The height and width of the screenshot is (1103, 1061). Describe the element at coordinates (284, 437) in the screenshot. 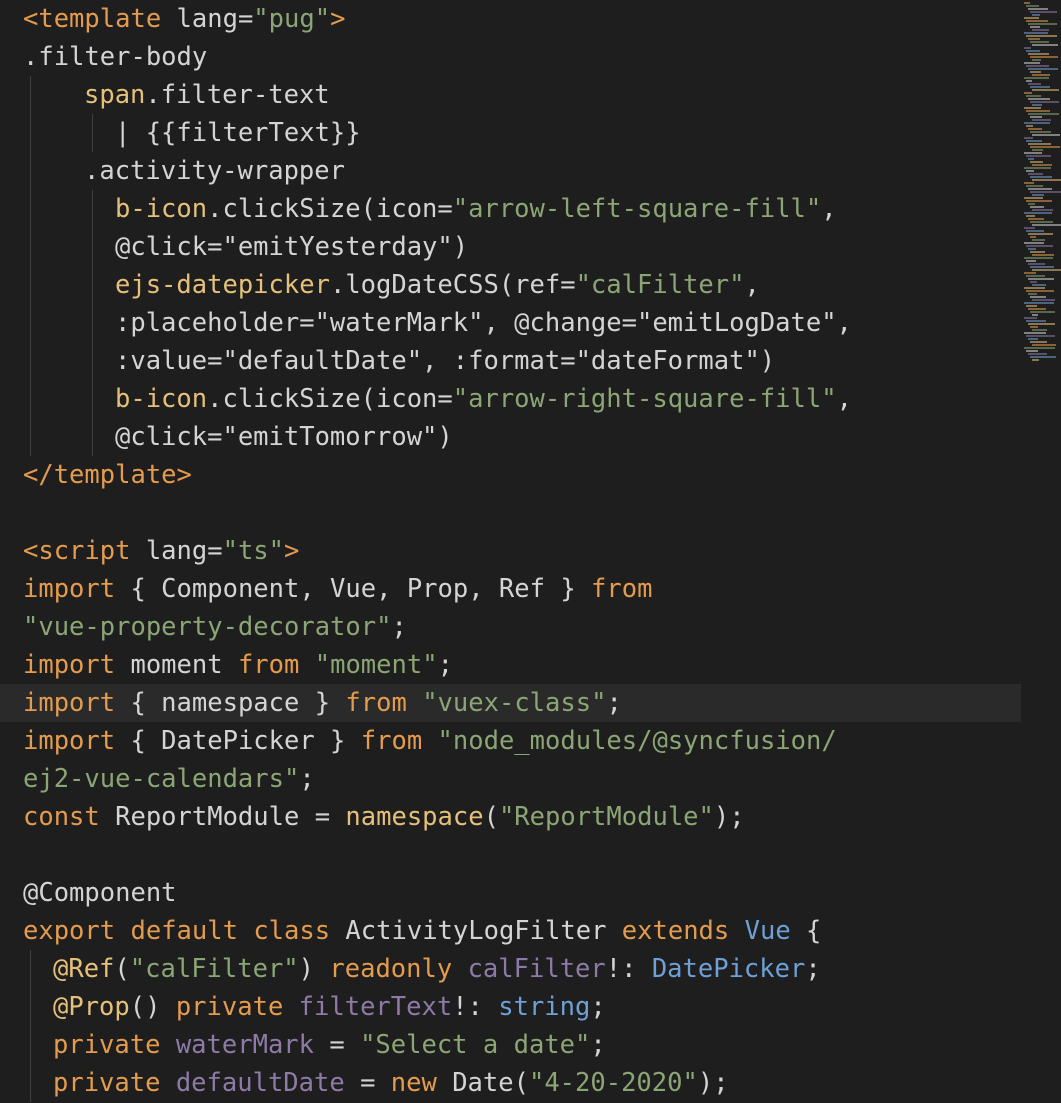

I see `code-text: @click="emitTomorrow")` at that location.